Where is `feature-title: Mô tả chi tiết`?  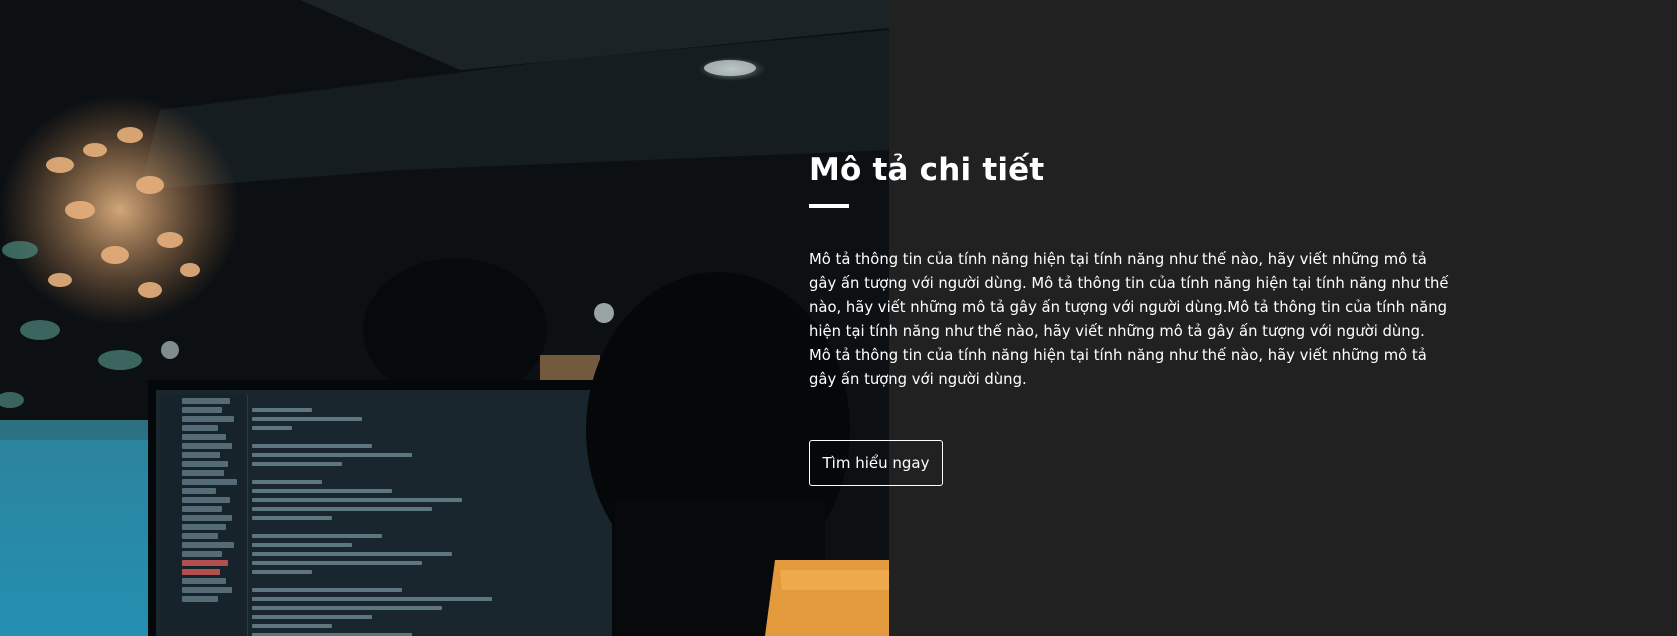 feature-title: Mô tả chi tiết is located at coordinates (927, 170).